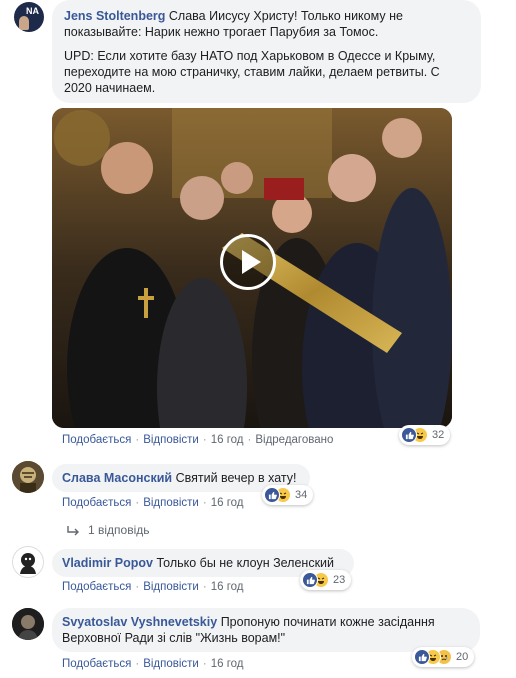  What do you see at coordinates (28, 477) in the screenshot?
I see `avatar-slava` at bounding box center [28, 477].